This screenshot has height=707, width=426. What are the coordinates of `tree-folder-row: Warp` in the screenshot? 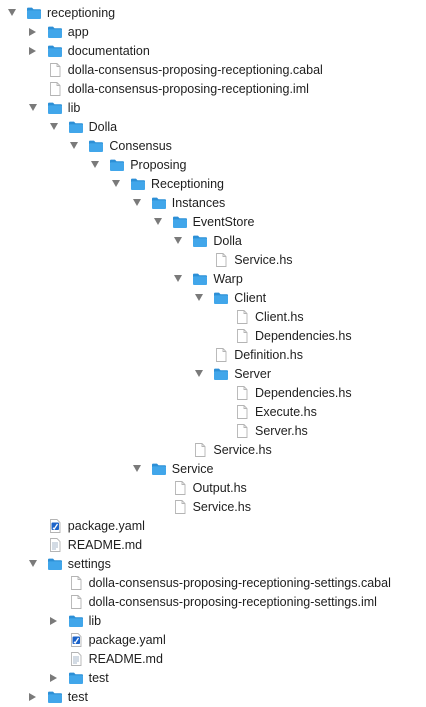 It's located at (213, 278).